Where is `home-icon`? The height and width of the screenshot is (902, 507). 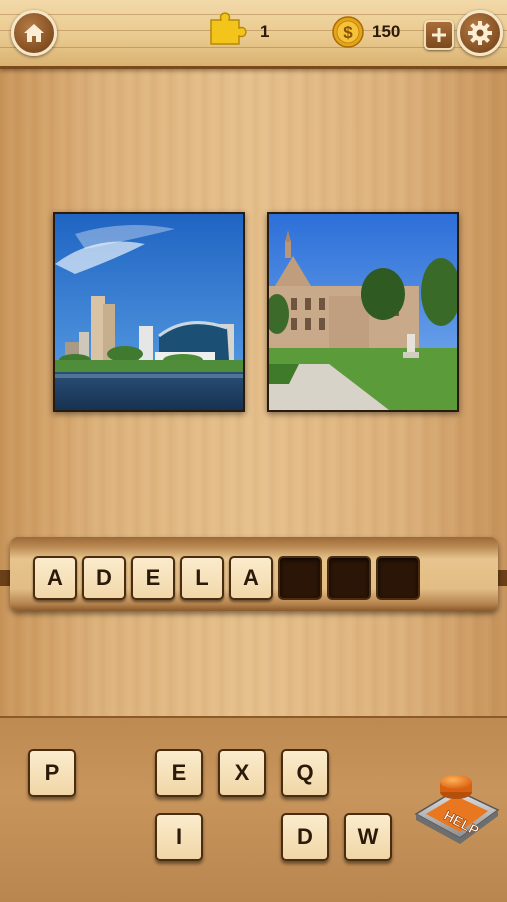 home-icon is located at coordinates (34, 33).